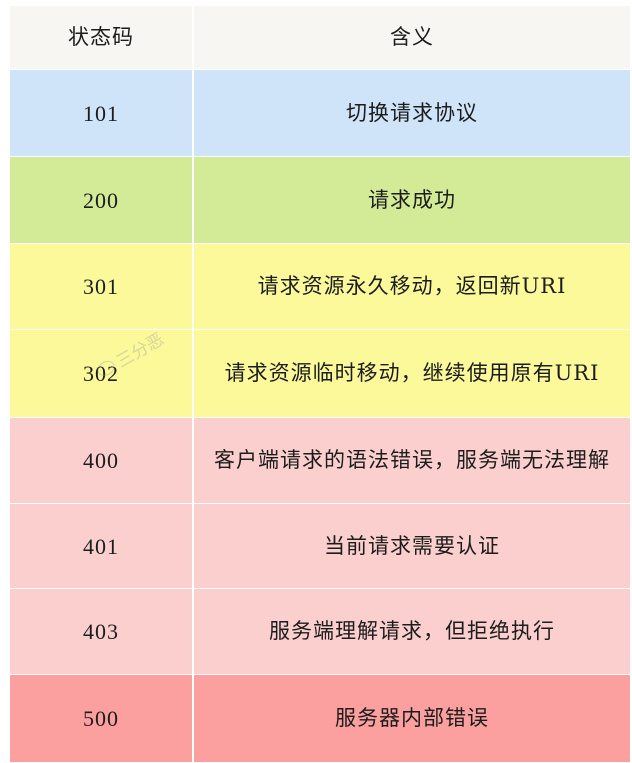  Describe the element at coordinates (102, 113) in the screenshot. I see `status-code-cell: 101` at that location.